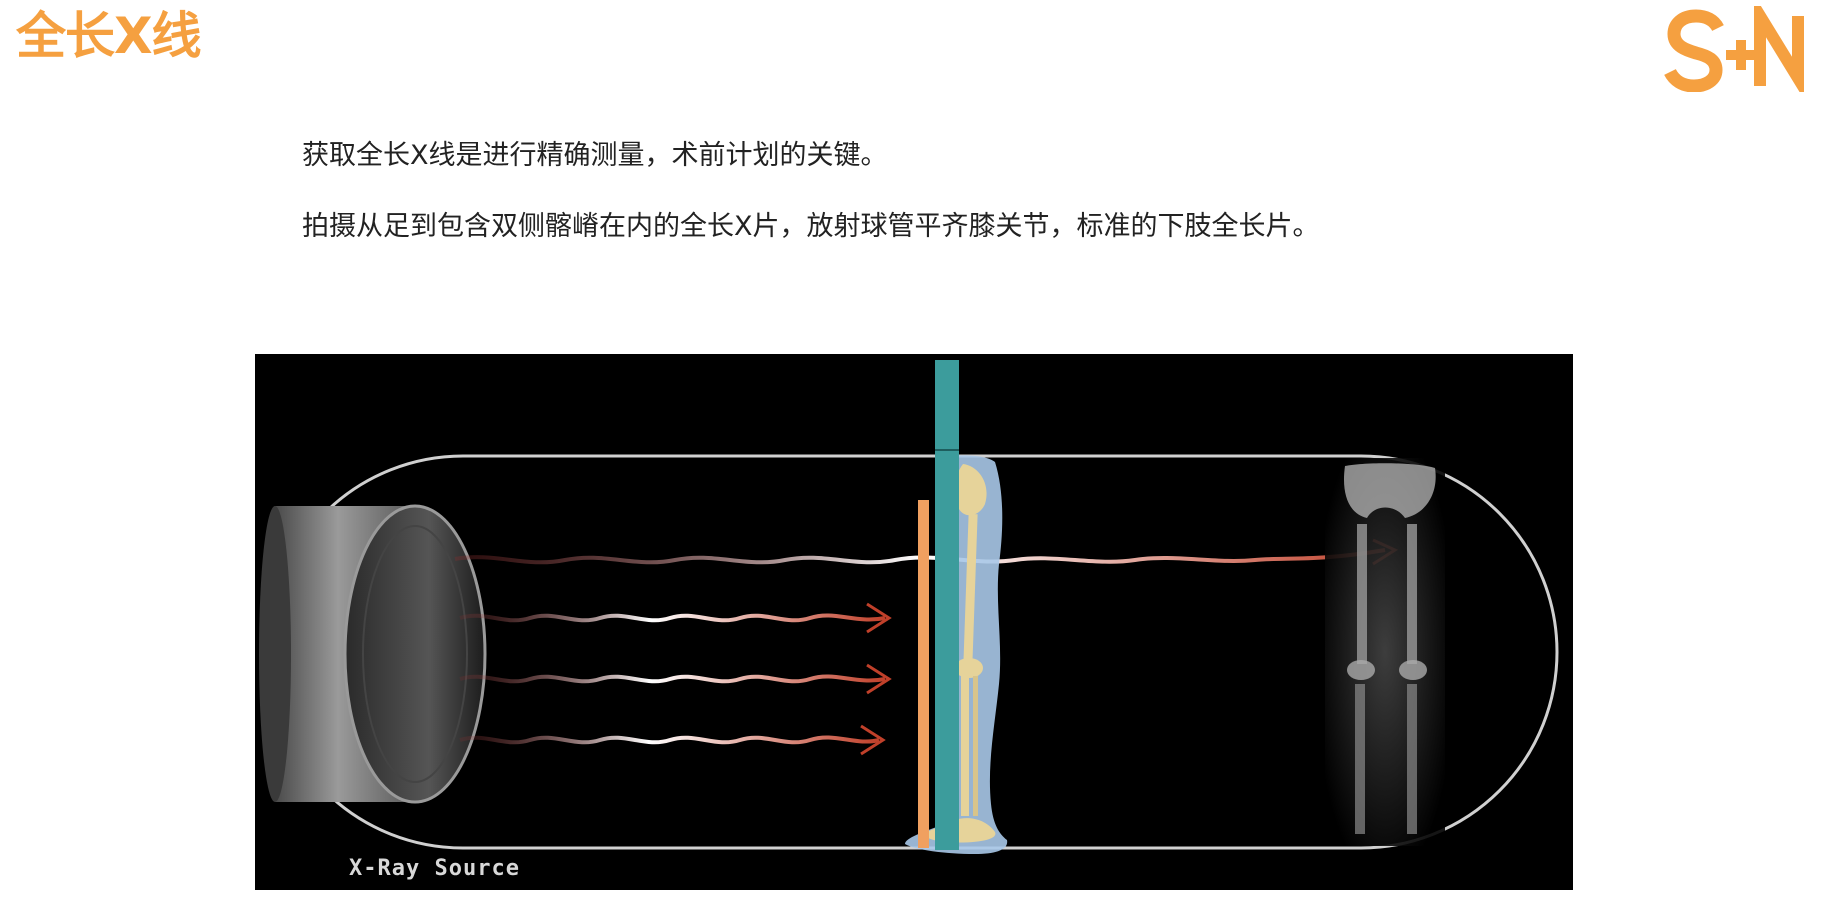  Describe the element at coordinates (947, 605) in the screenshot. I see `detector-plate` at that location.